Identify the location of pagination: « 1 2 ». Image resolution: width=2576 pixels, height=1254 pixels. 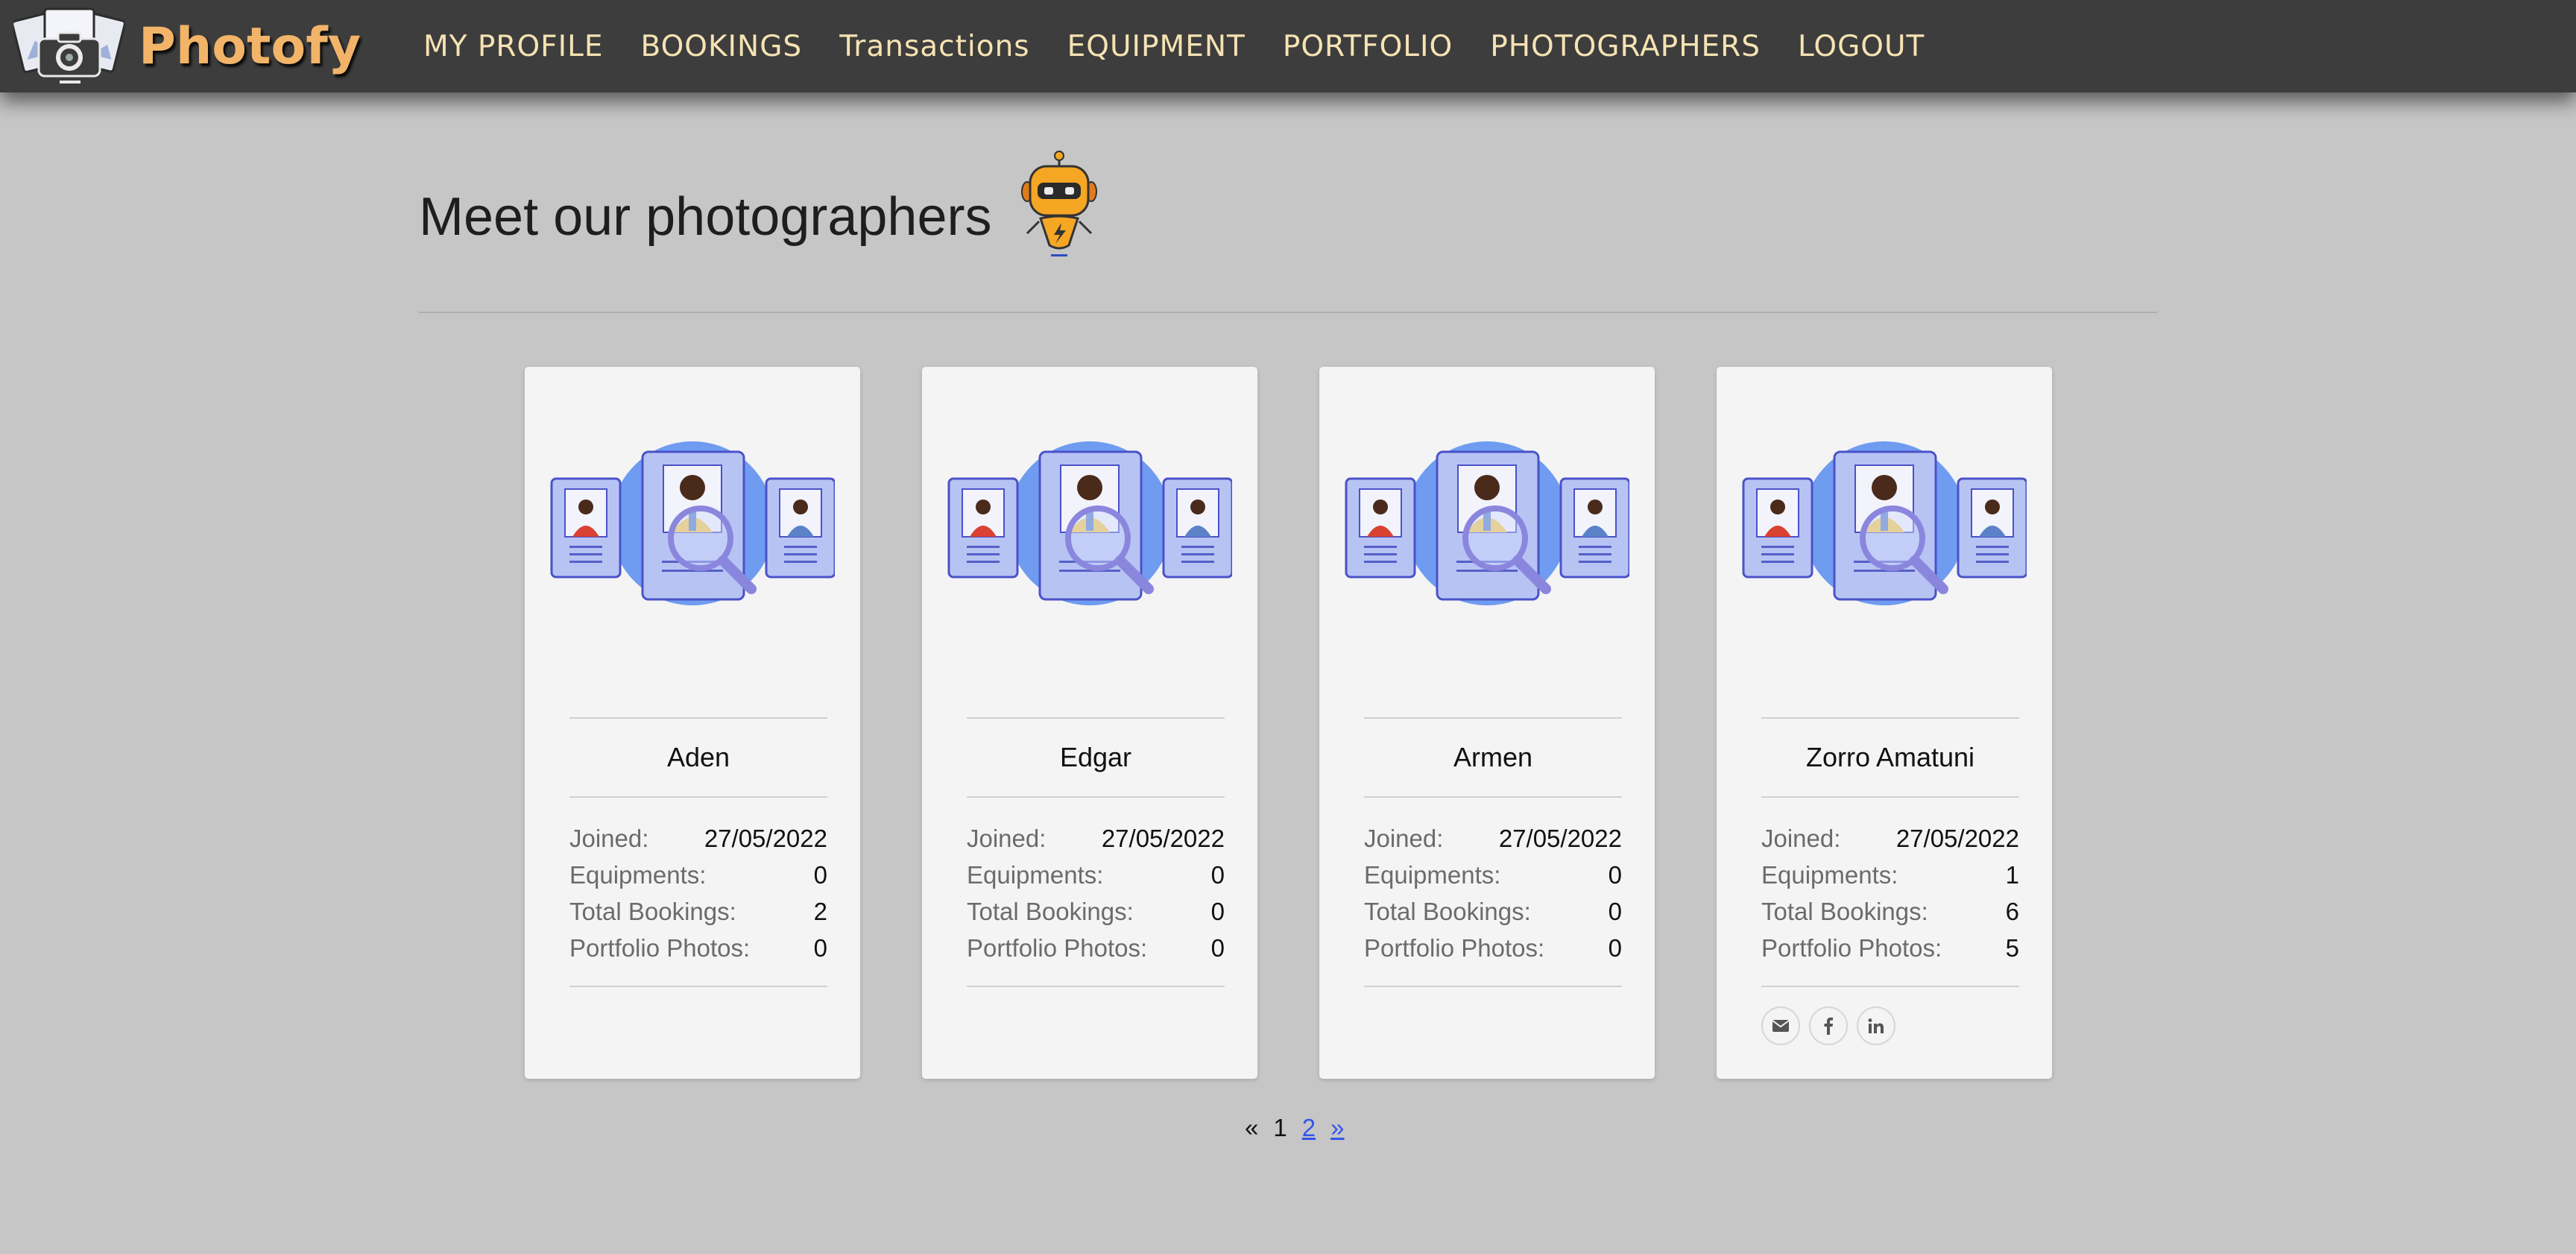
(1302, 1128).